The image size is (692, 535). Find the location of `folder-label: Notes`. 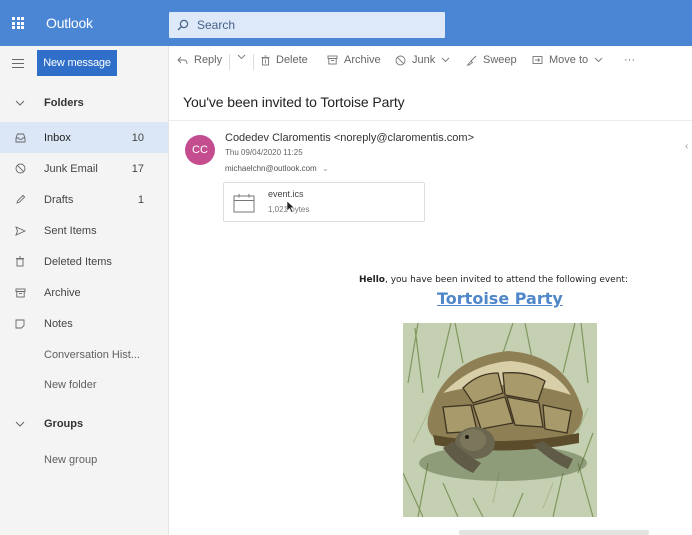

folder-label: Notes is located at coordinates (58, 323).